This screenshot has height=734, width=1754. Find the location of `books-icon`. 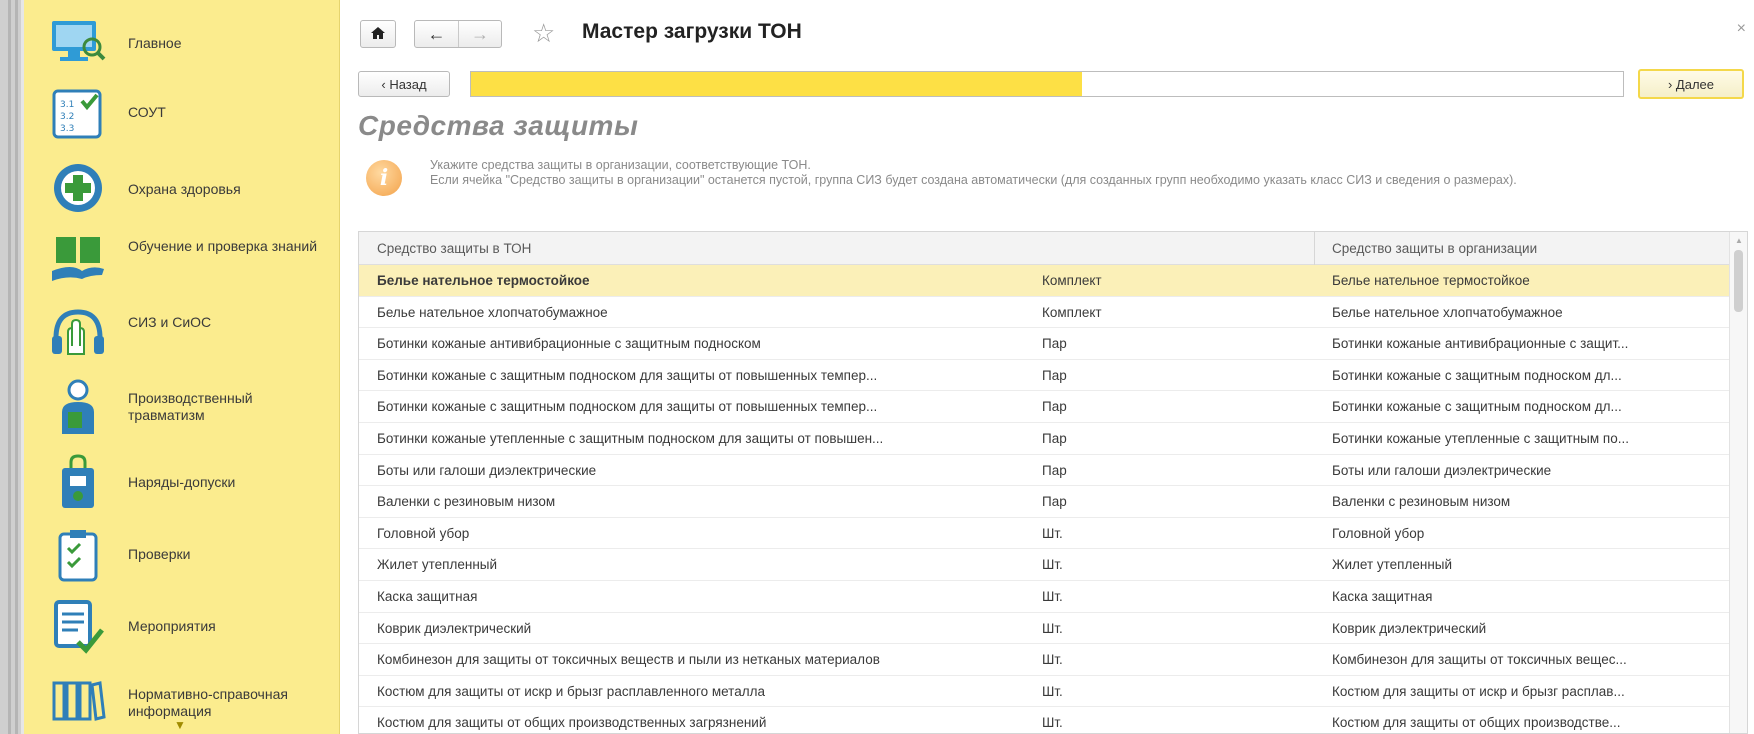

books-icon is located at coordinates (78, 698).